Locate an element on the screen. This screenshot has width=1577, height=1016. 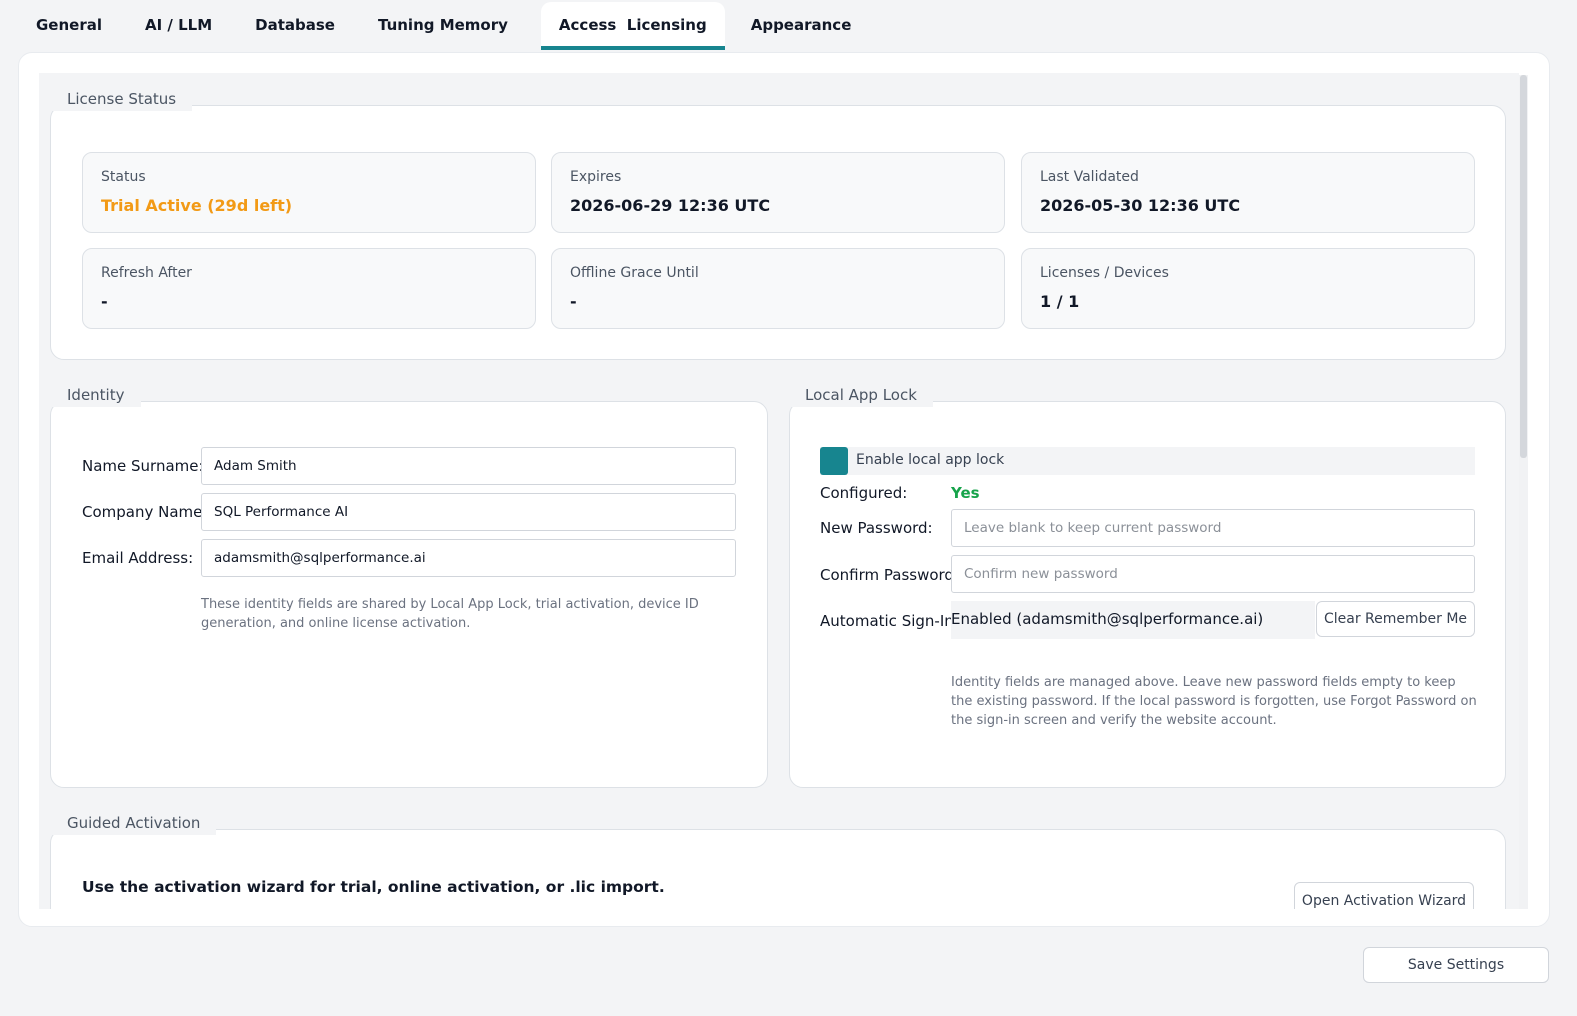
open-activation-wizard-button: Open Activation Wizard is located at coordinates (1384, 895).